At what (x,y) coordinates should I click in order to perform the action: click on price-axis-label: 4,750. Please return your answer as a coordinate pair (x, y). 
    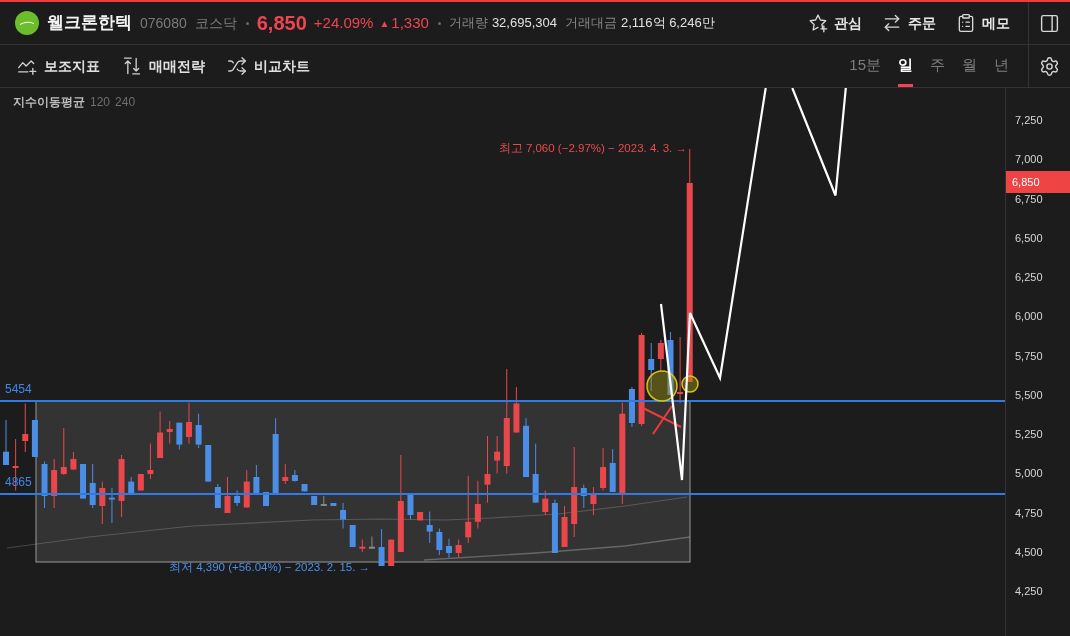
    Looking at the image, I should click on (1029, 512).